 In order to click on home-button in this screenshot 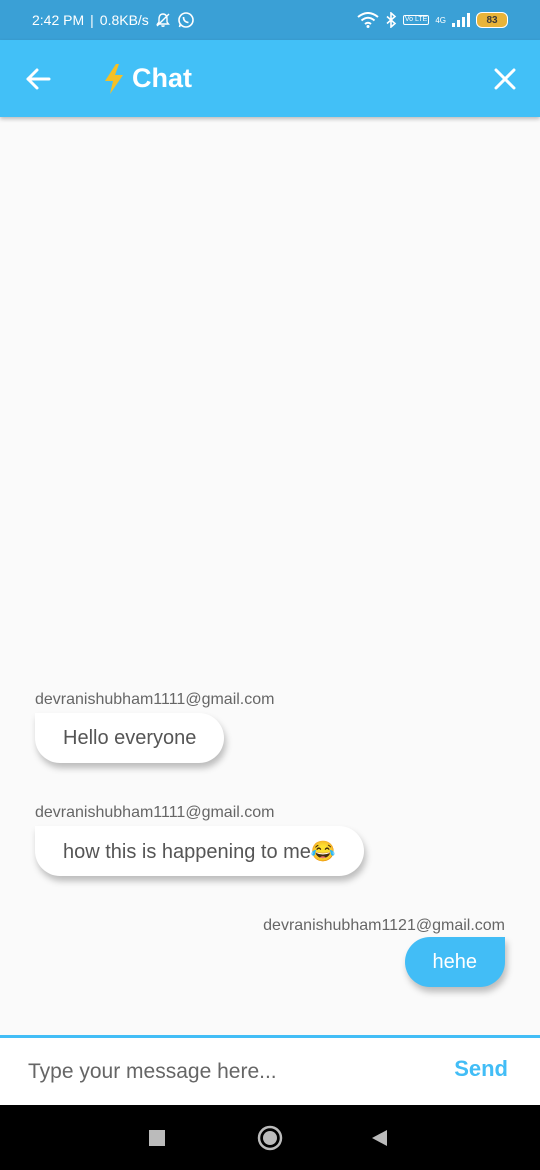, I will do `click(270, 1140)`.